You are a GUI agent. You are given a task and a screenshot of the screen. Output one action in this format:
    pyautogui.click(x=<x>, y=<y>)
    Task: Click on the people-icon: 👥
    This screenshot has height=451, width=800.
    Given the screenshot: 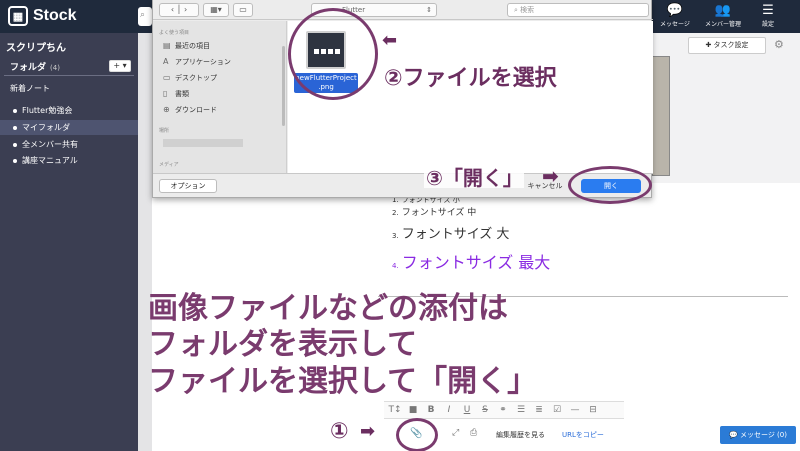 What is the action you would take?
    pyautogui.click(x=723, y=10)
    